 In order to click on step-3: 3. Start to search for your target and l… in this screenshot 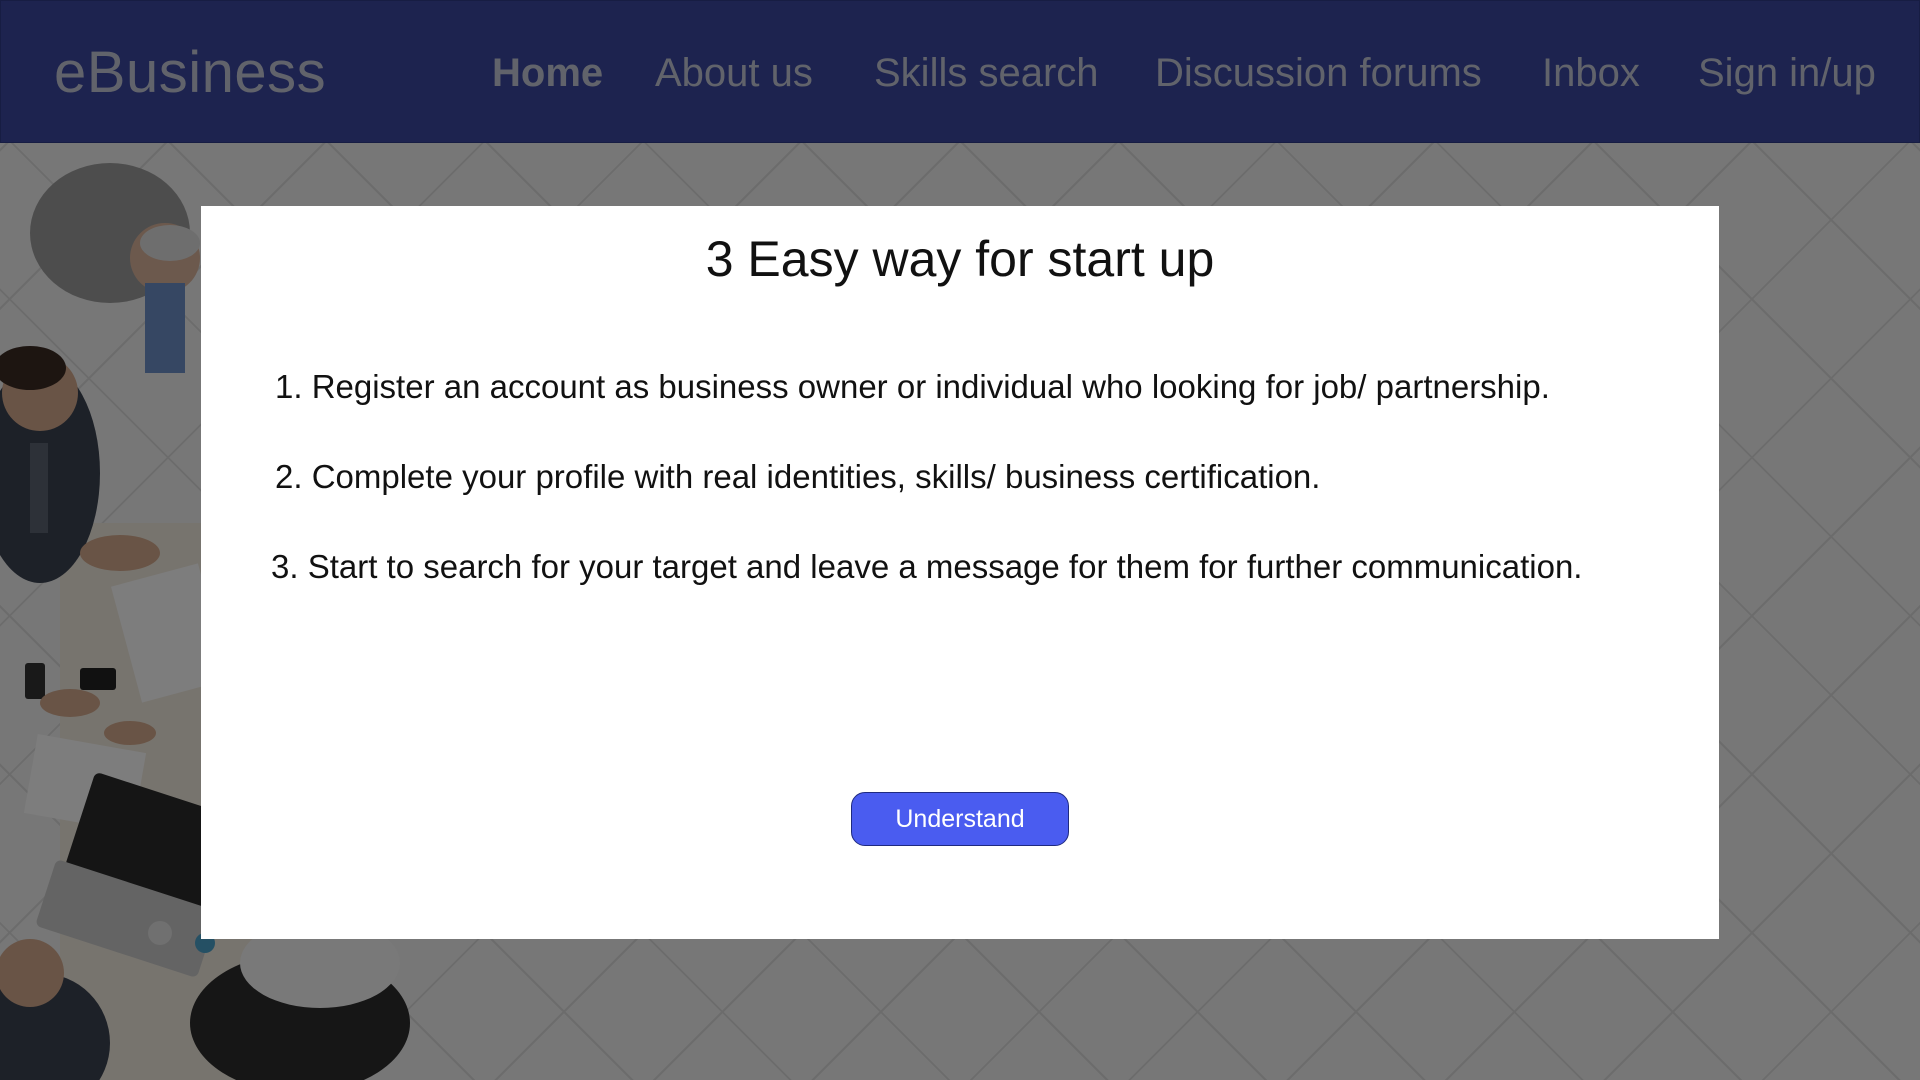, I will do `click(927, 566)`.